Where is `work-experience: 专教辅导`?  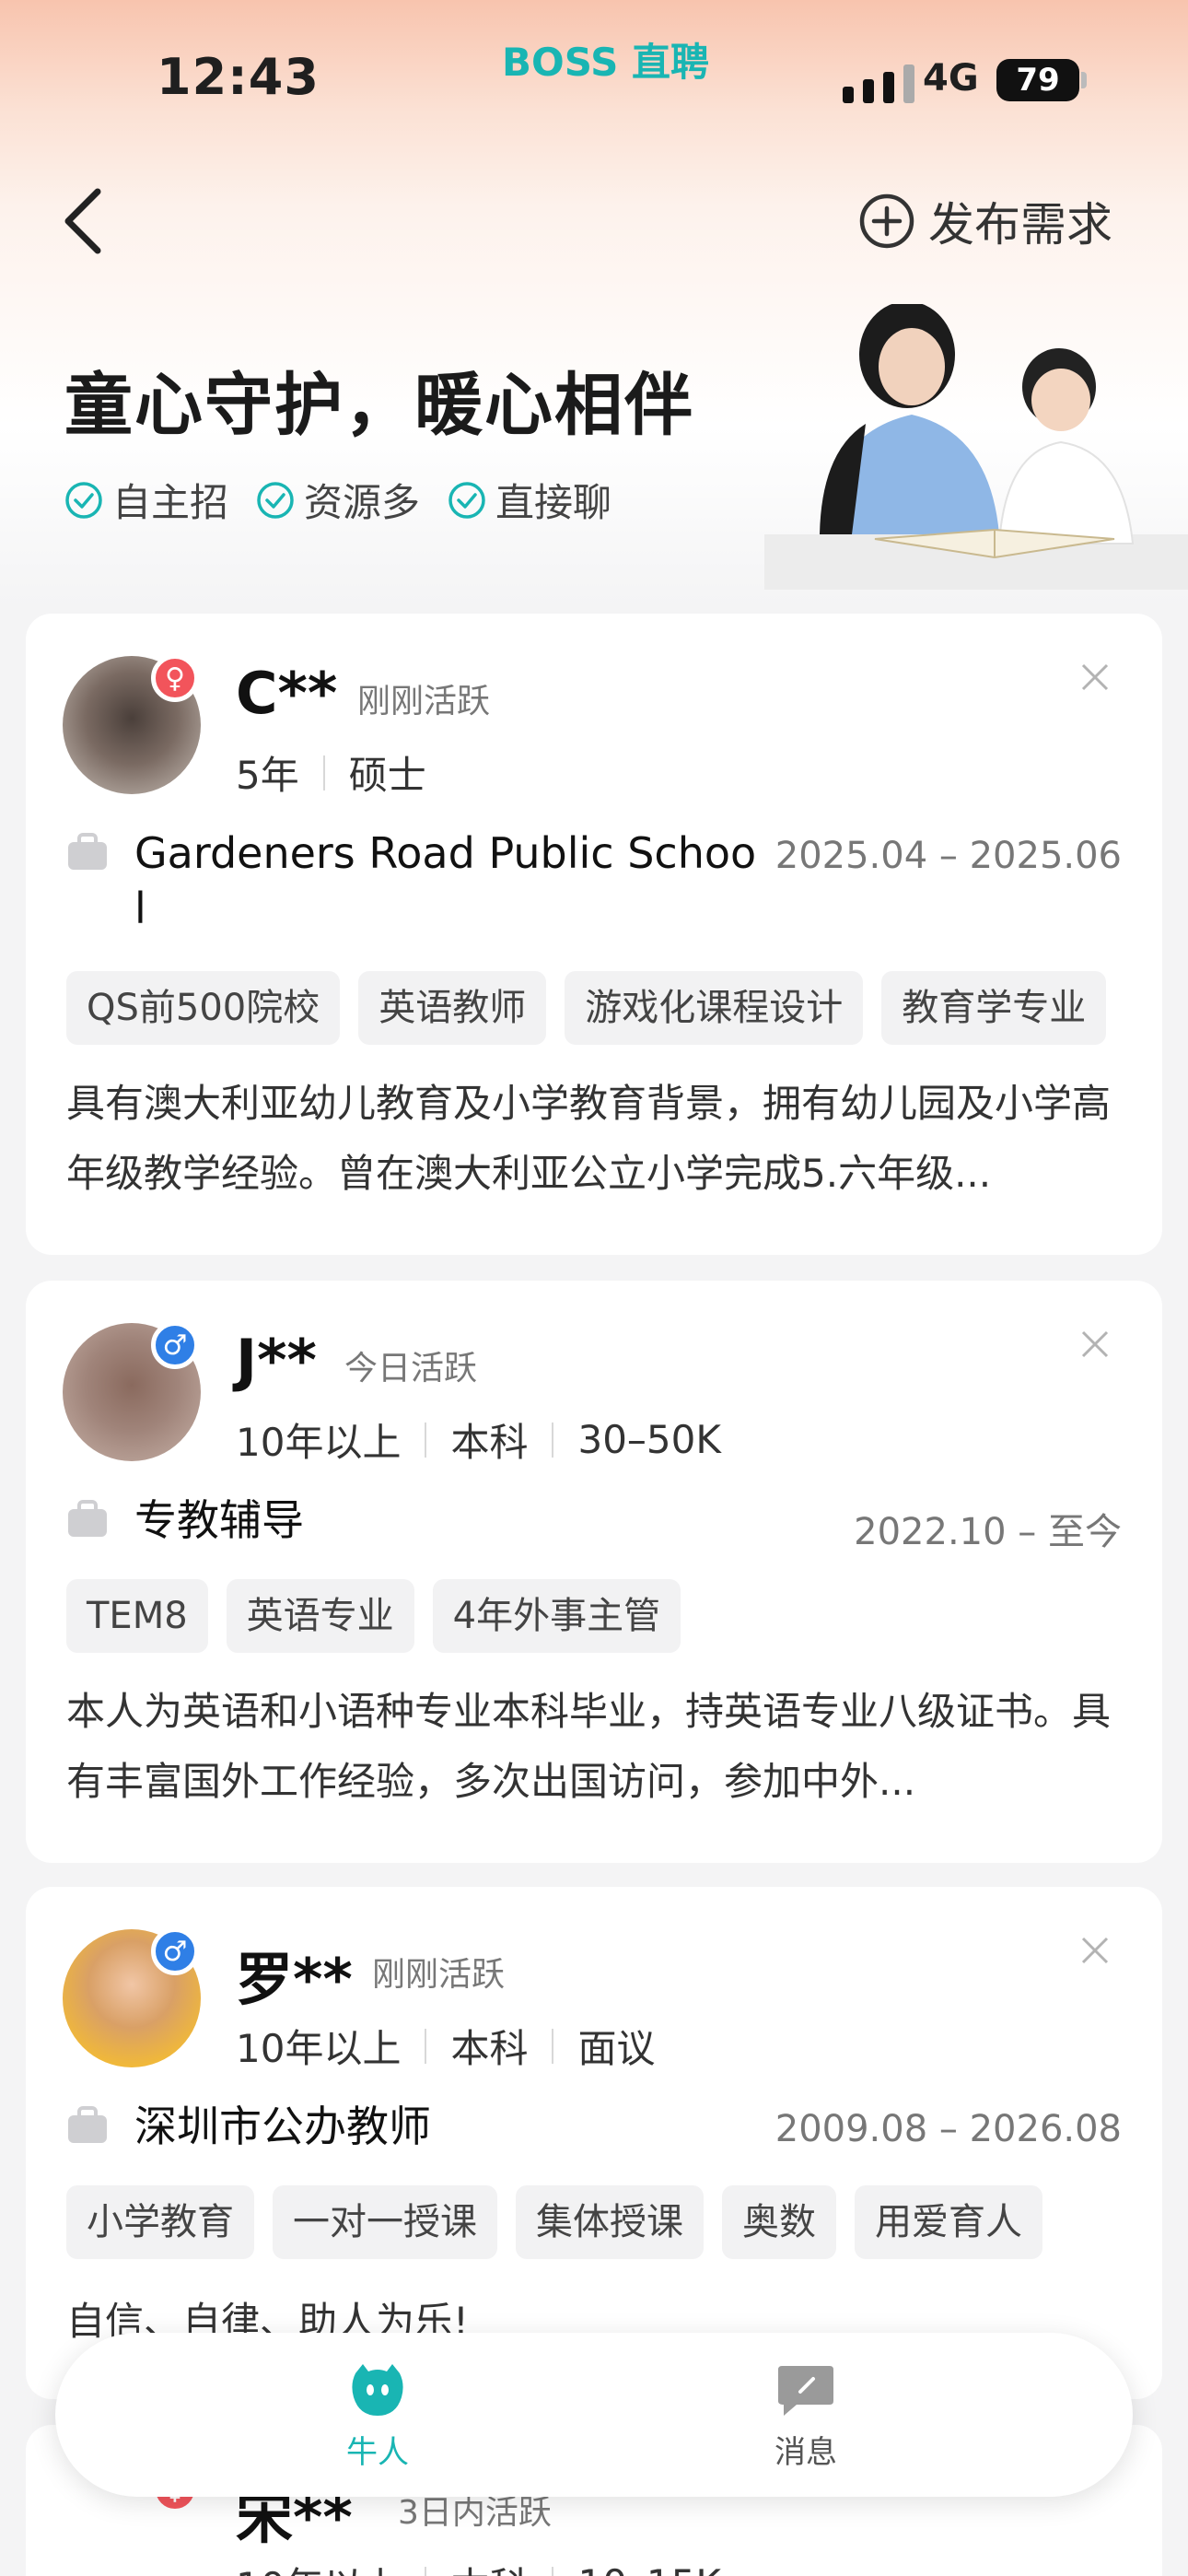
work-experience: 专教辅导 is located at coordinates (413, 1520).